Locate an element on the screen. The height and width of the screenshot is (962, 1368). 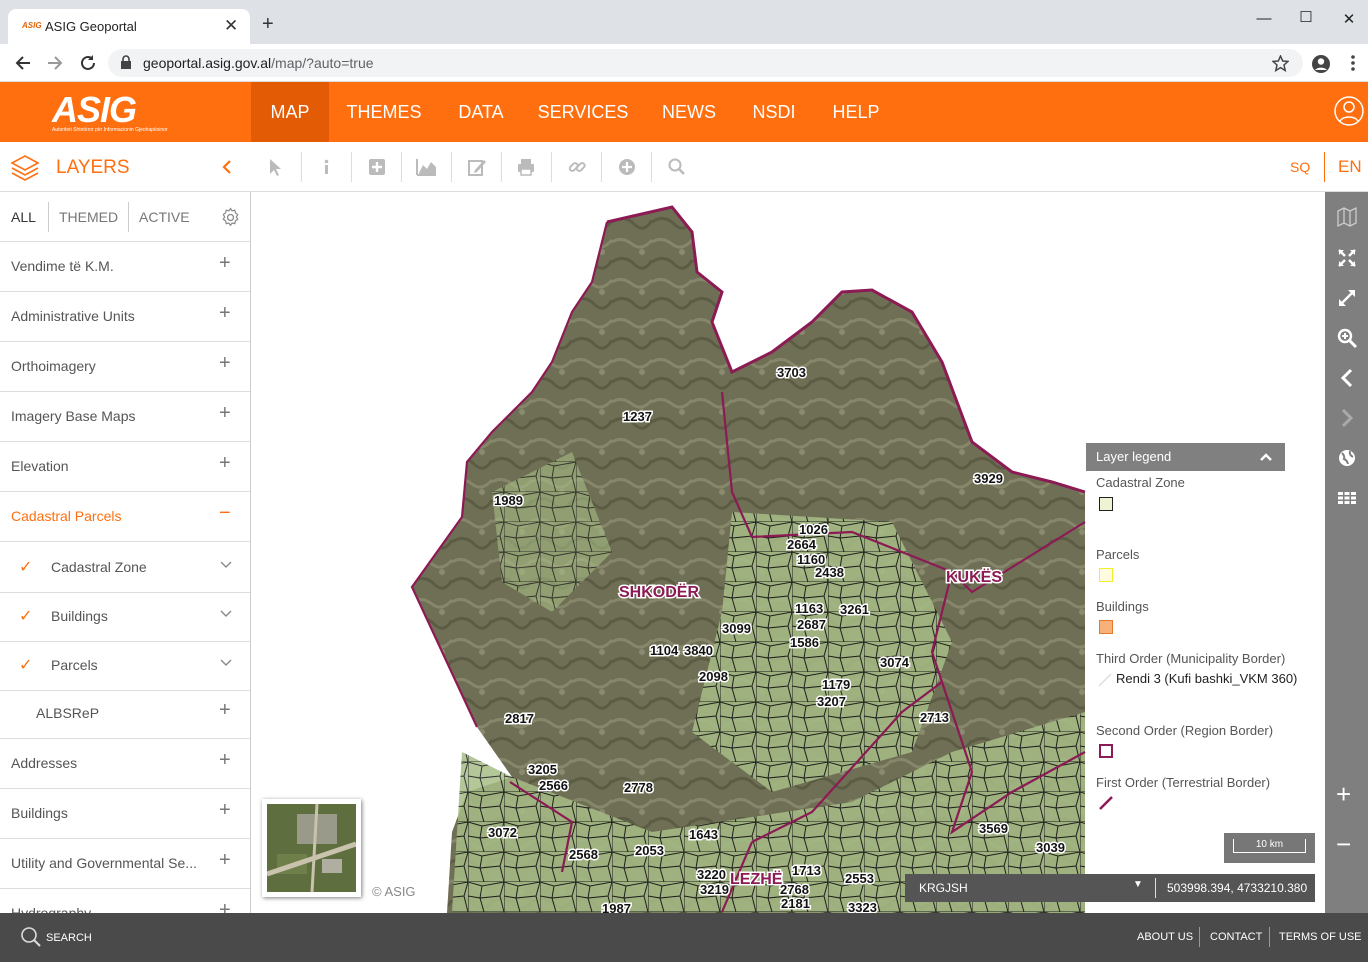
maximize-icon: ☐ is located at coordinates (1306, 17).